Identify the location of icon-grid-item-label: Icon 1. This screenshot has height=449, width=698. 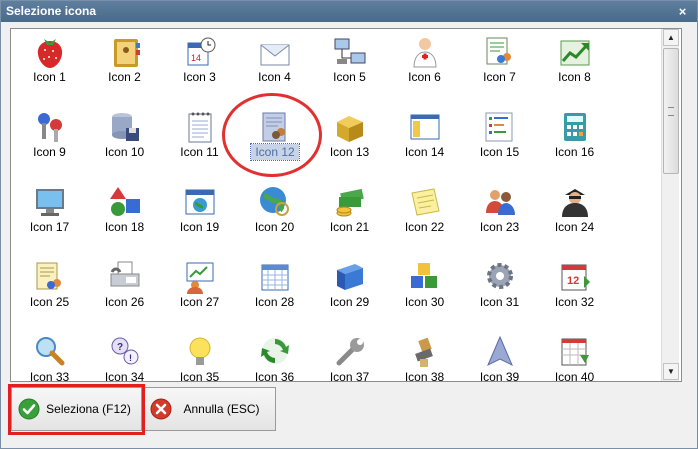
(49, 77).